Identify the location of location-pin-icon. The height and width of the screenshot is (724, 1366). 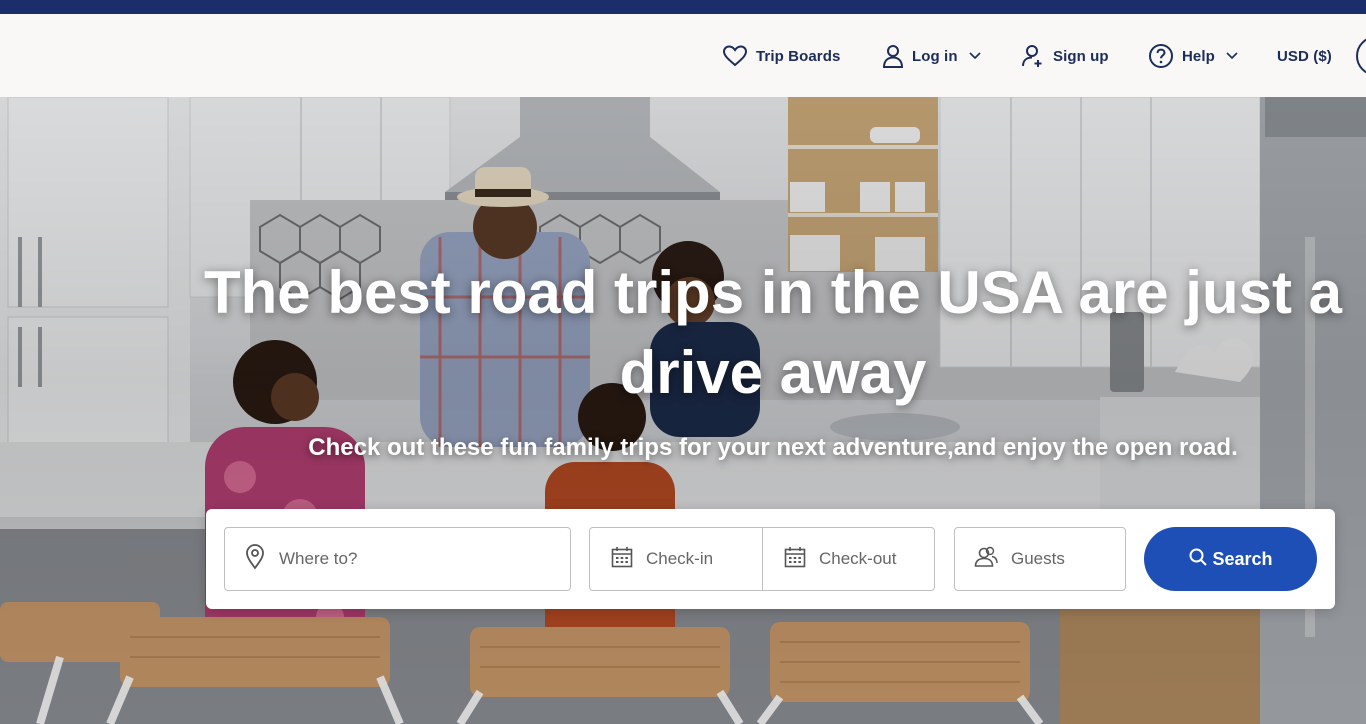
(255, 559).